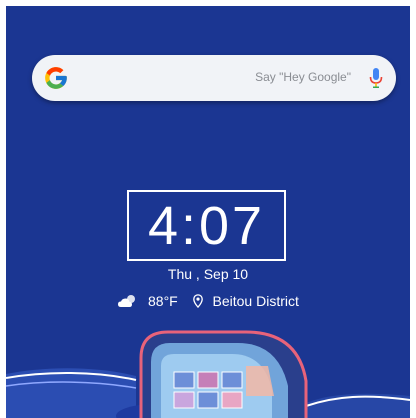 The image size is (416, 418). Describe the element at coordinates (214, 78) in the screenshot. I see `google-search-bar: Say "Hey Google"` at that location.